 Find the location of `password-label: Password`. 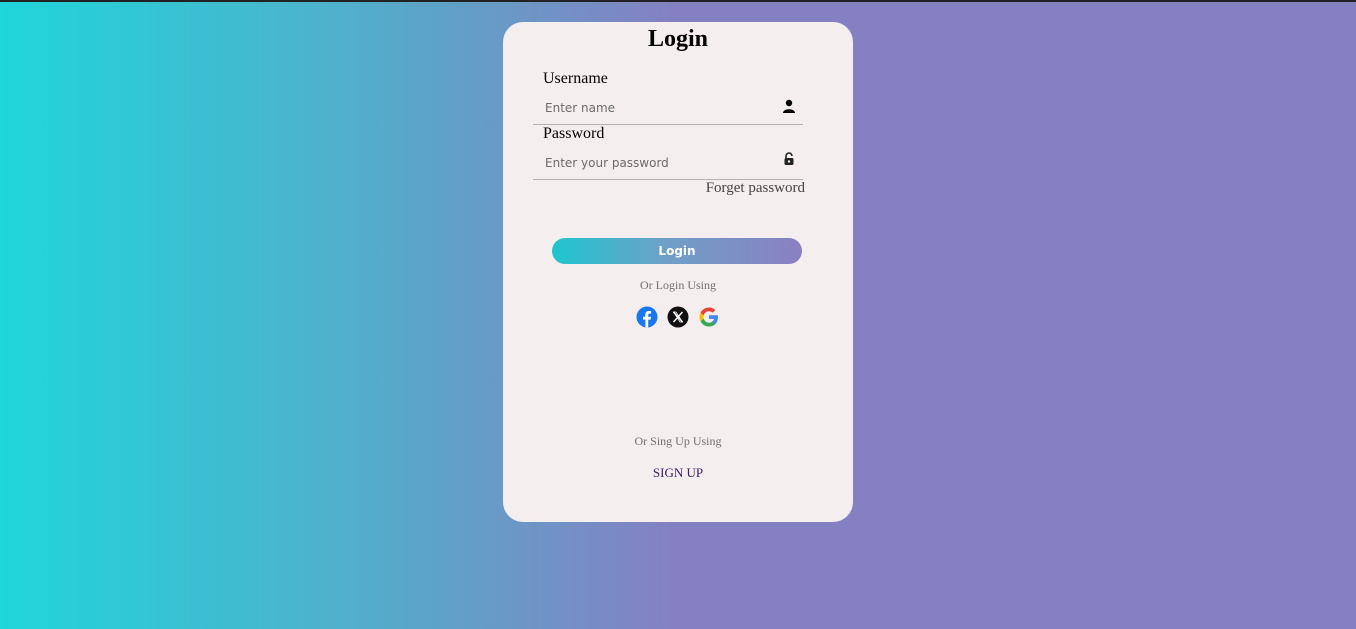

password-label: Password is located at coordinates (574, 133).